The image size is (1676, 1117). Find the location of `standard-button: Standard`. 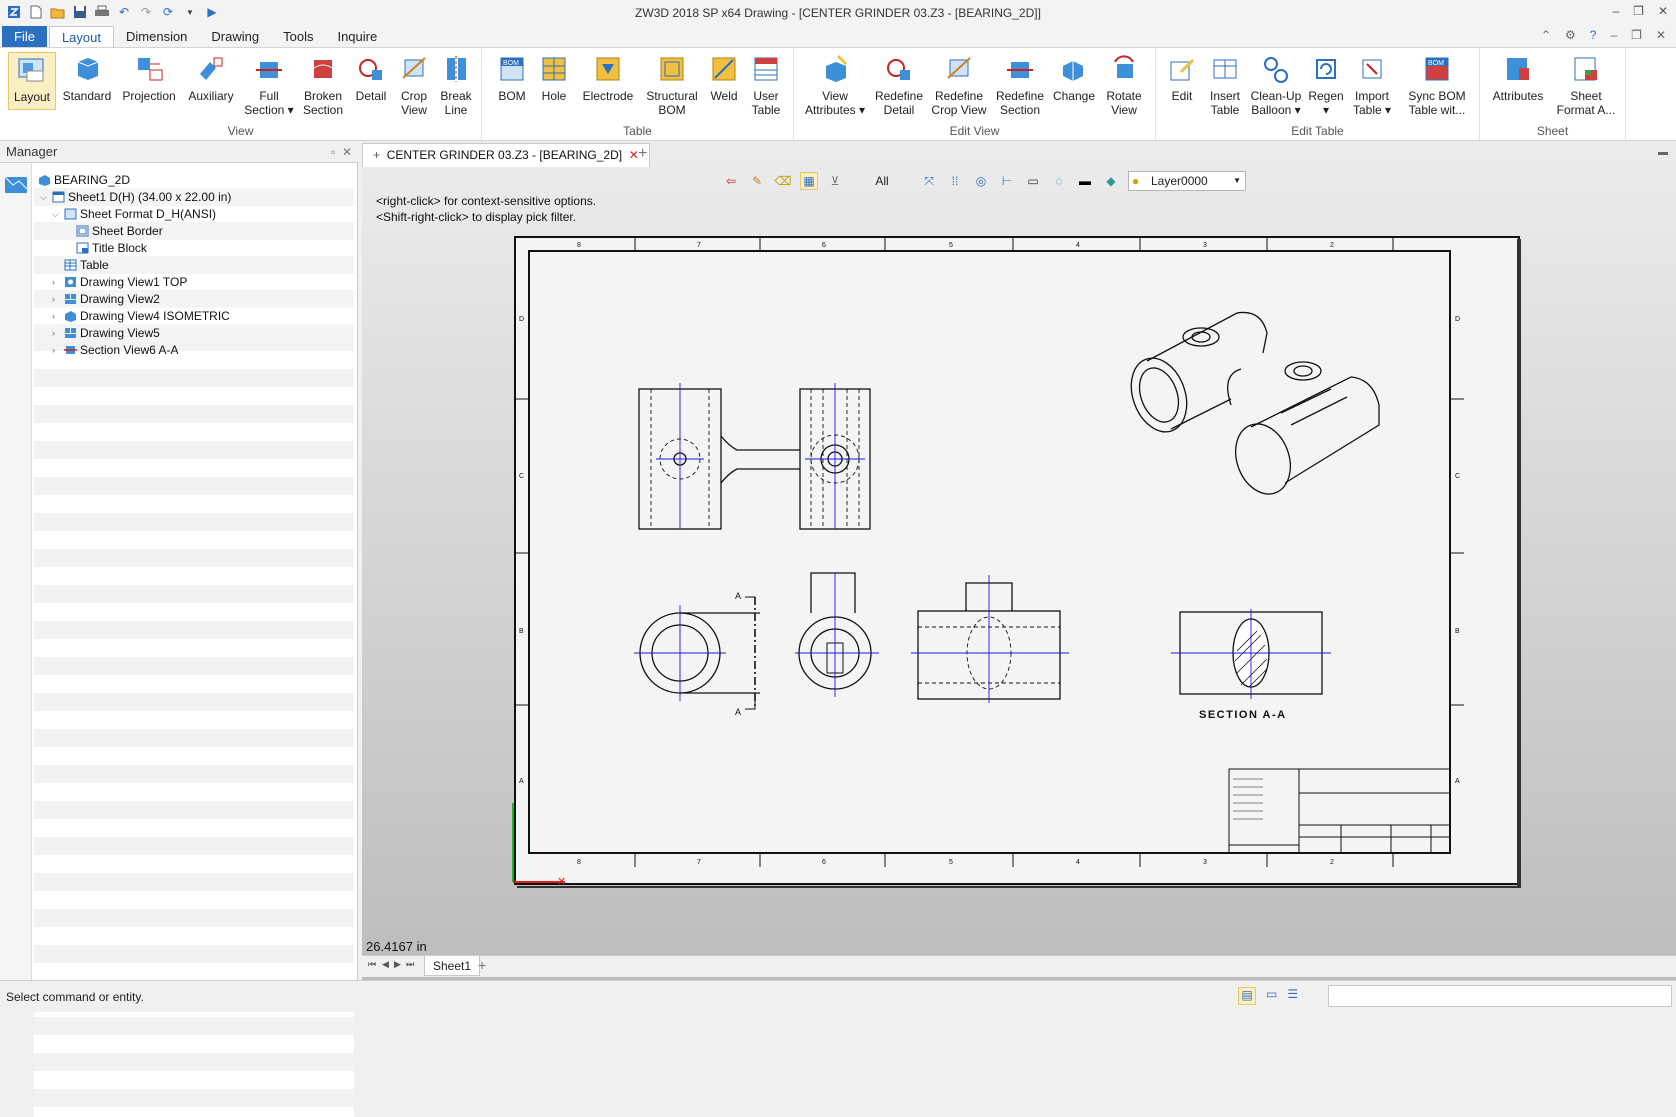

standard-button: Standard is located at coordinates (87, 77).